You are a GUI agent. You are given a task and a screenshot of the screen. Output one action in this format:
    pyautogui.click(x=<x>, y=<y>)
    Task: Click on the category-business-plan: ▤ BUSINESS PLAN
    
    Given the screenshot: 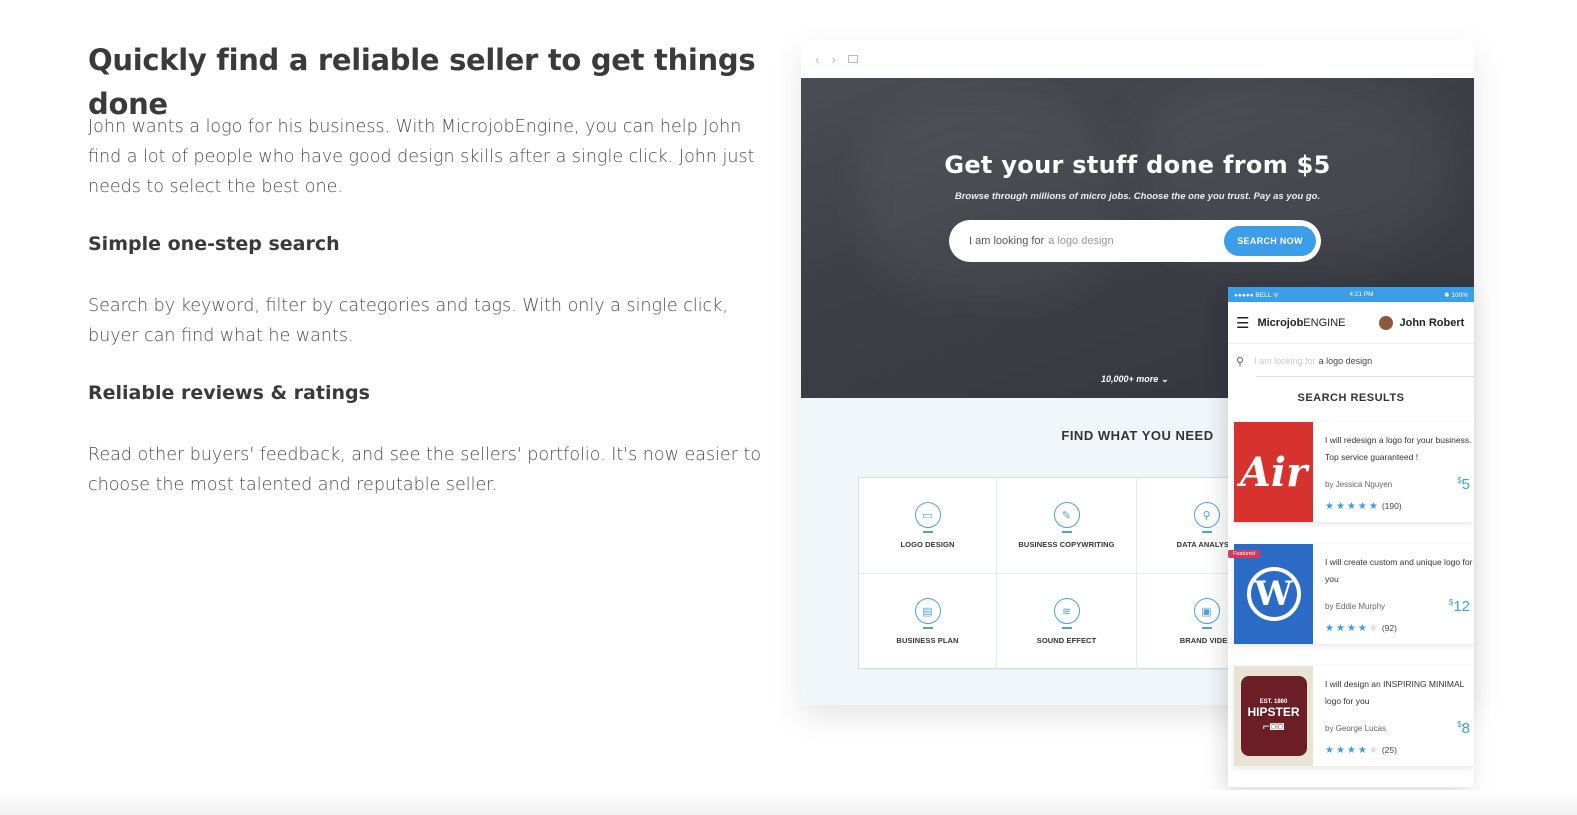 What is the action you would take?
    pyautogui.click(x=928, y=622)
    